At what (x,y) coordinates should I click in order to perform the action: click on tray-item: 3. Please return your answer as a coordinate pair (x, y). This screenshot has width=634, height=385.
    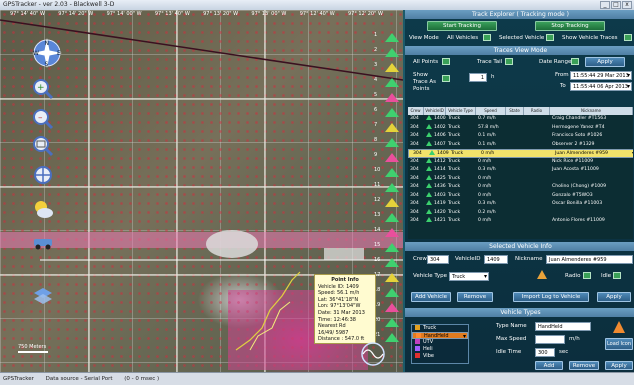
    Looking at the image, I should click on (386, 67).